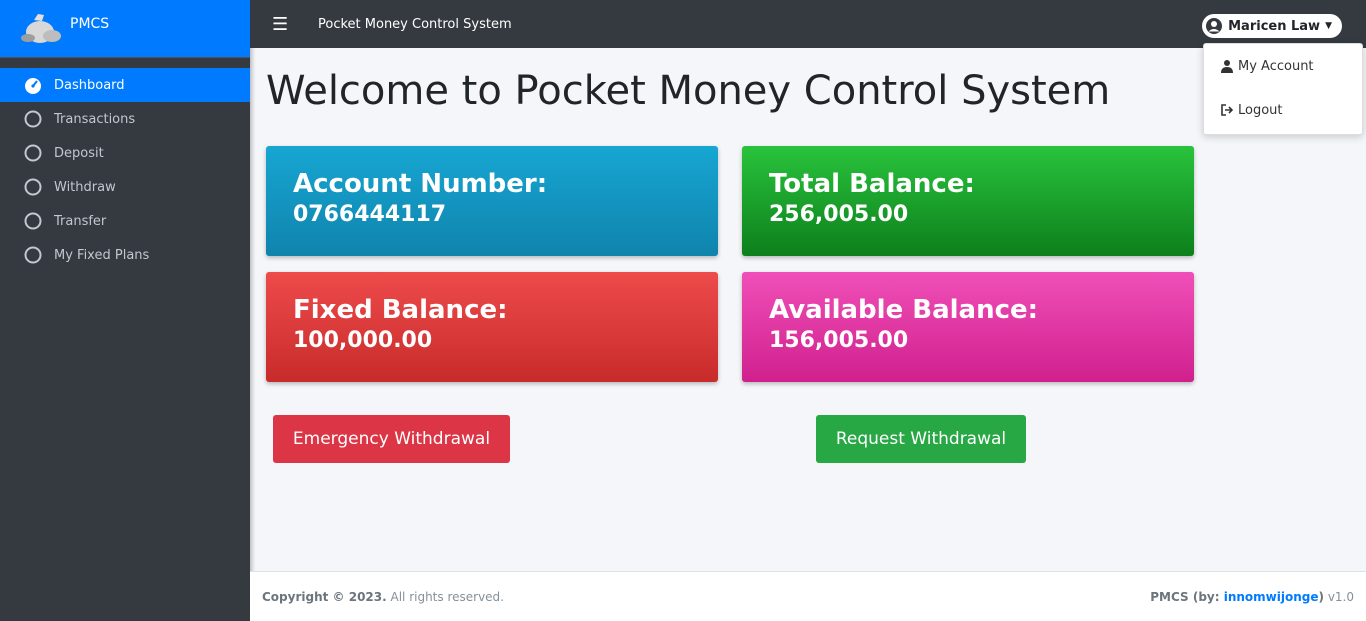 The image size is (1366, 621). I want to click on sidebar-item-label: Withdraw, so click(85, 187).